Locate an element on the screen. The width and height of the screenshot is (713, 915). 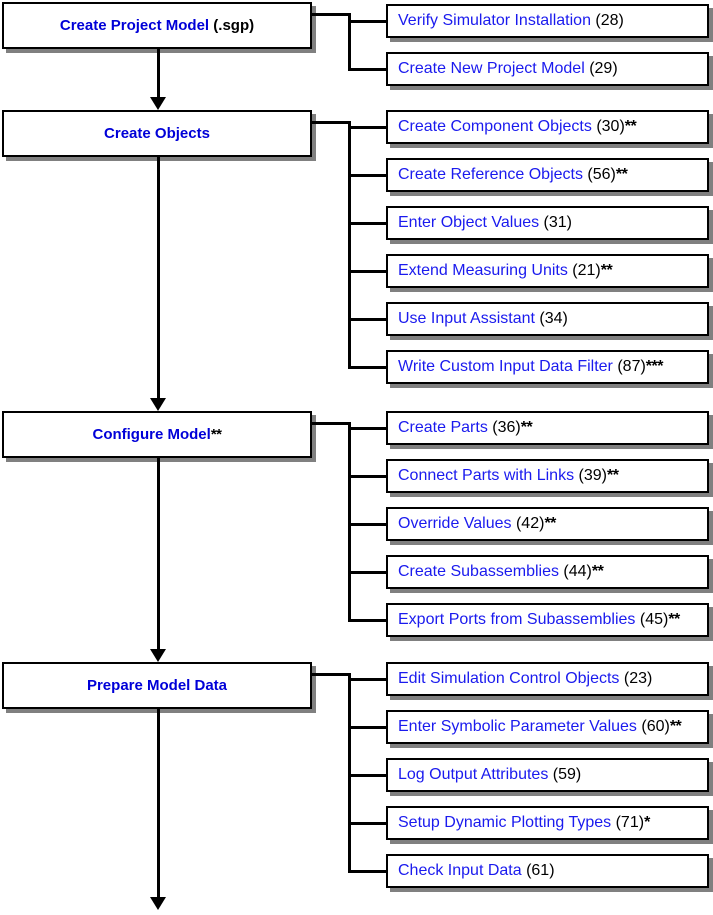
task-label-3-2-text: Connect Parts with Links is located at coordinates (486, 475).